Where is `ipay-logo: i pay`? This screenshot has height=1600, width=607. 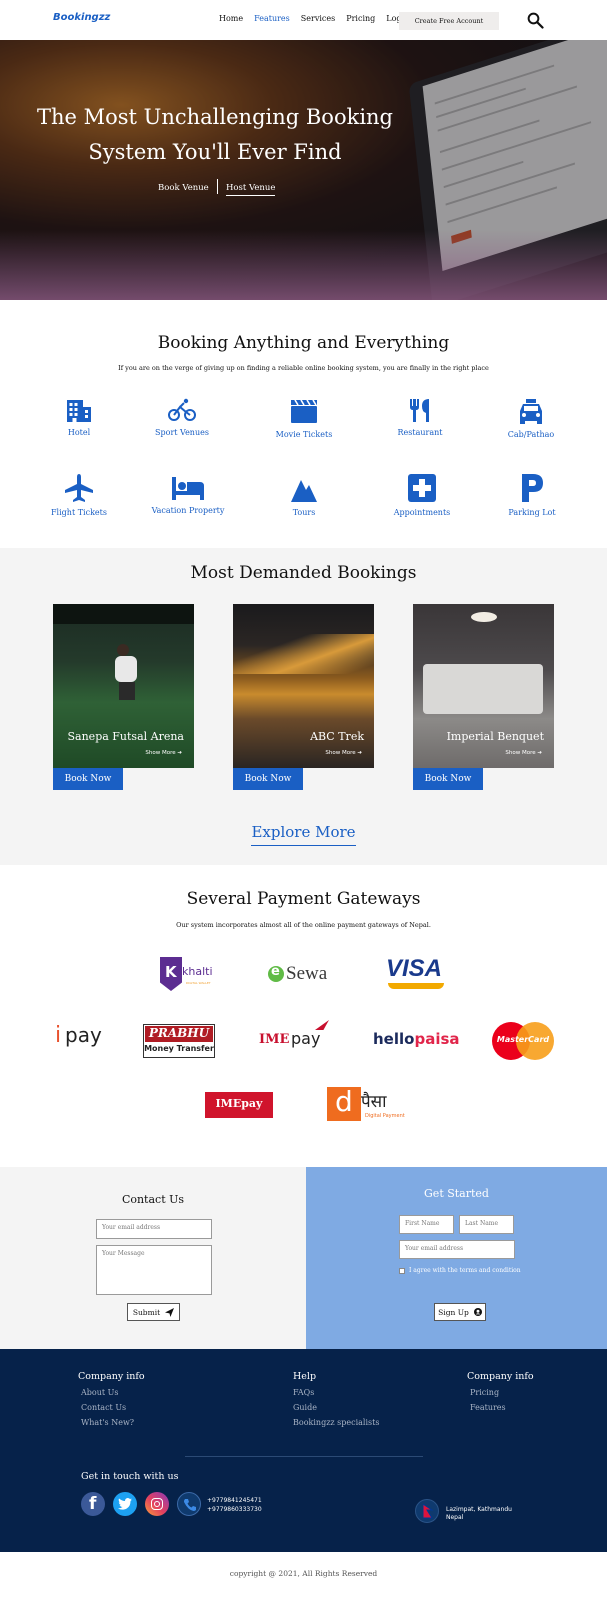
ipay-logo: i pay is located at coordinates (78, 1035).